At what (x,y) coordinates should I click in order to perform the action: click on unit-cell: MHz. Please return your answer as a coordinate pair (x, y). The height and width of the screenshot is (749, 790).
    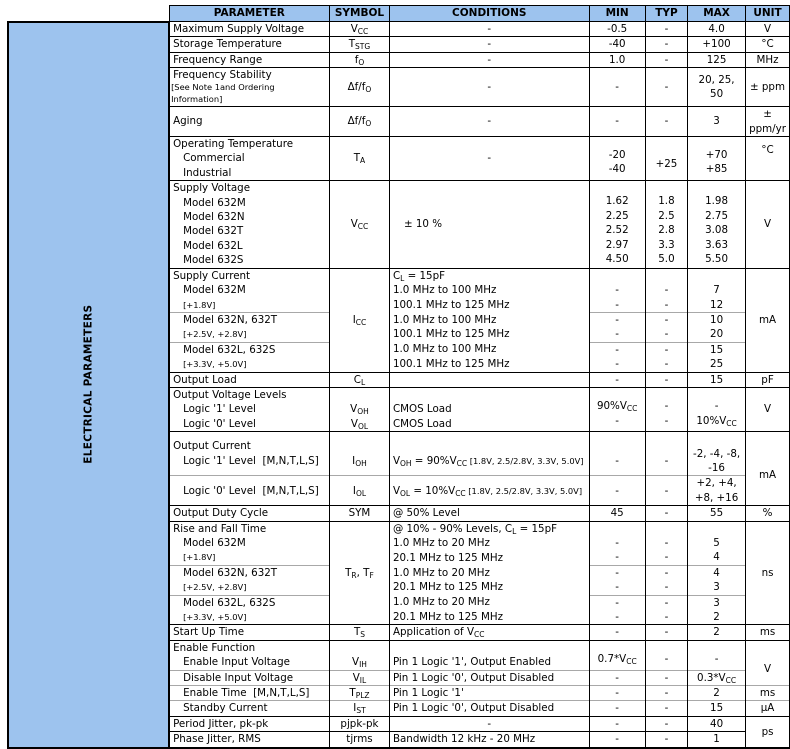
    Looking at the image, I should click on (767, 59).